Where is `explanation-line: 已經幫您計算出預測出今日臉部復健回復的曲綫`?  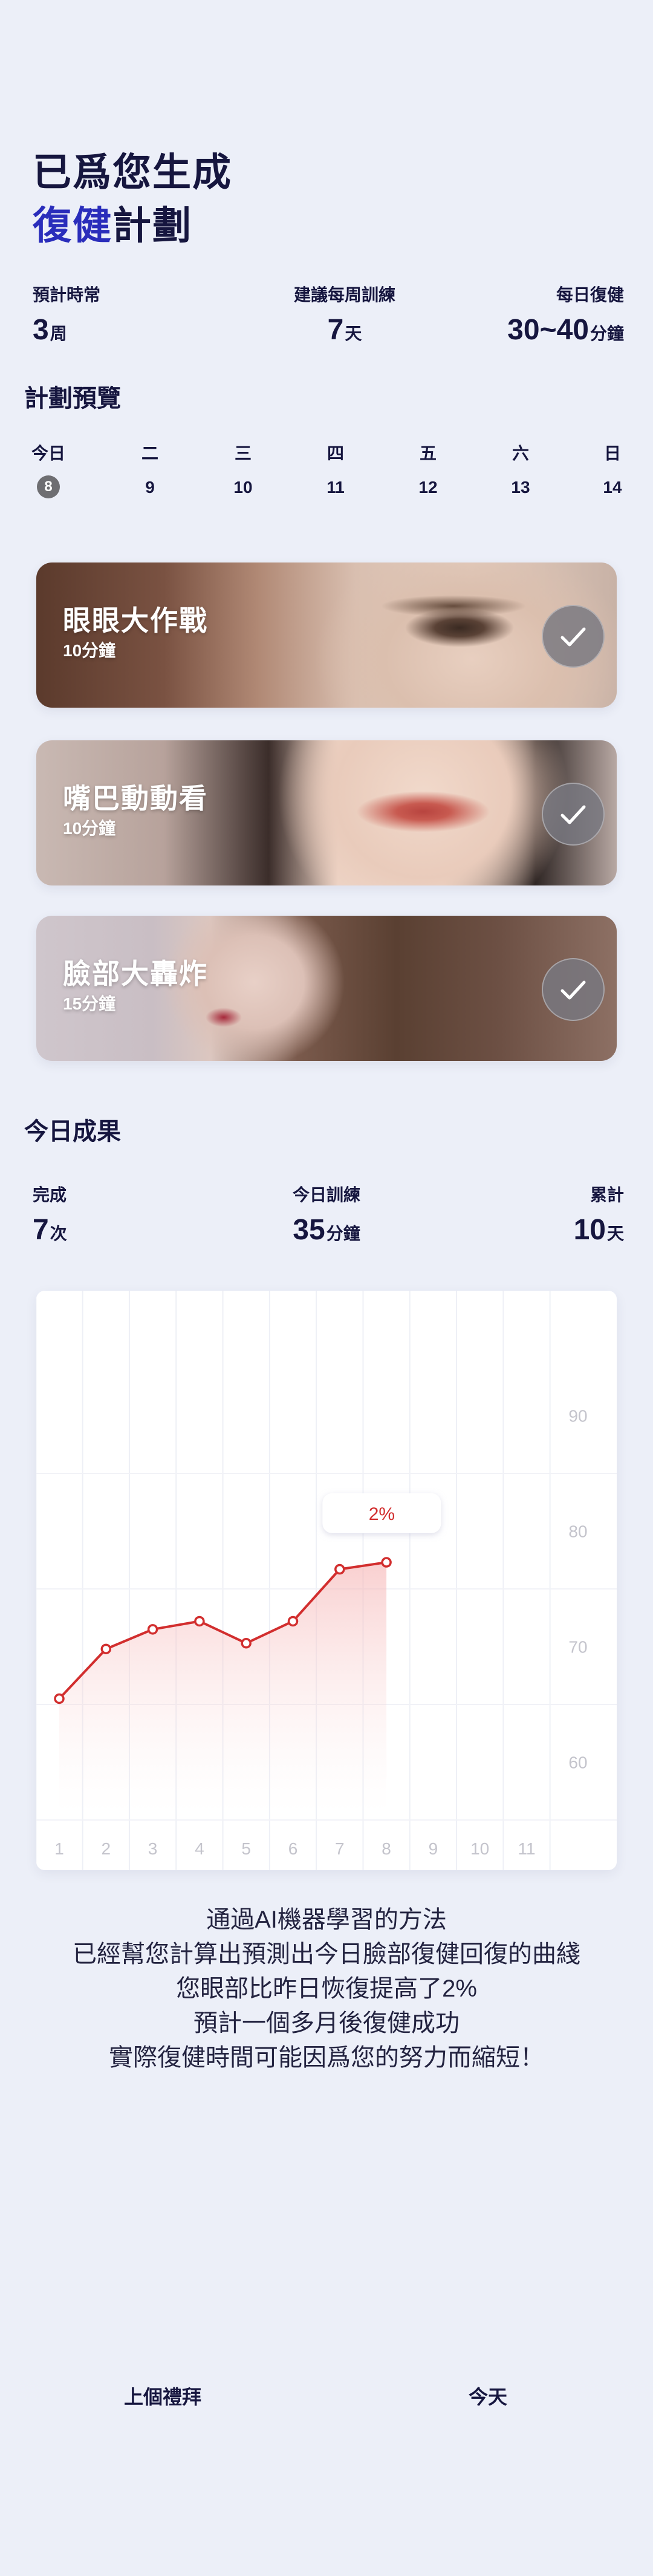
explanation-line: 已經幫您計算出預測出今日臉部復健回復的曲綫 is located at coordinates (326, 1954).